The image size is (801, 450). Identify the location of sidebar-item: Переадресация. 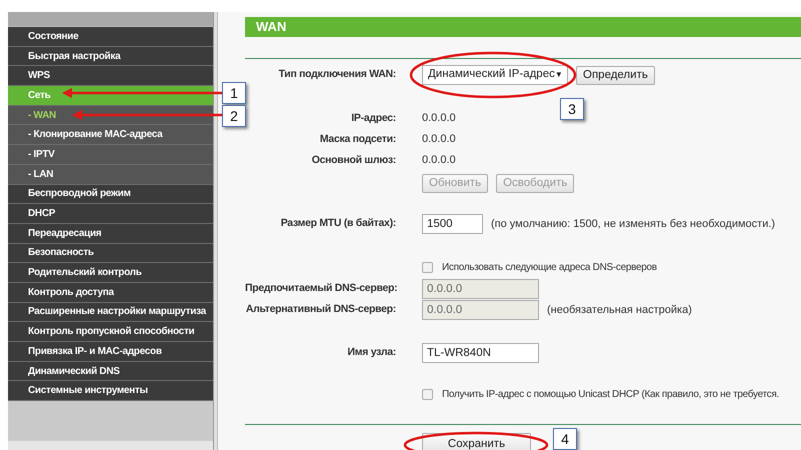
(110, 234).